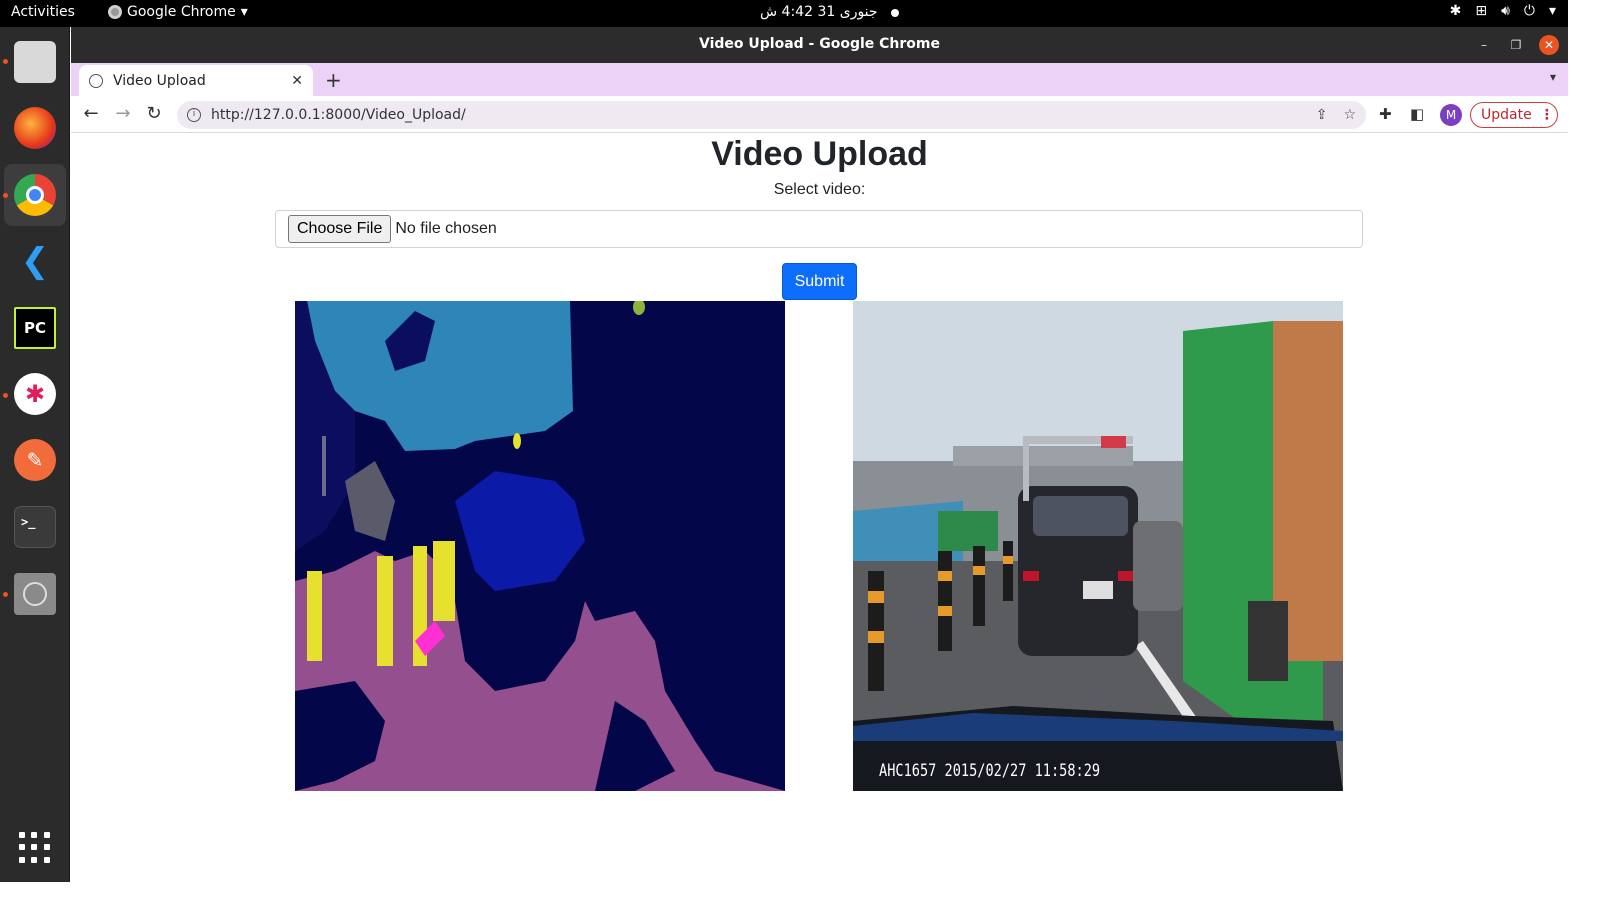 This screenshot has width=1600, height=900. Describe the element at coordinates (159, 80) in the screenshot. I see `tab-title: Video Upload` at that location.